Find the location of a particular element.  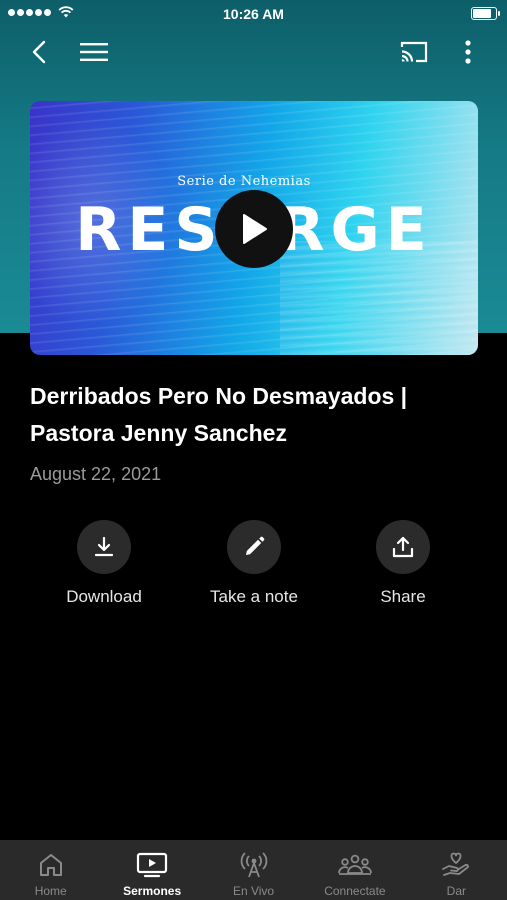

tab-connectate-label: Connectate is located at coordinates (355, 891).